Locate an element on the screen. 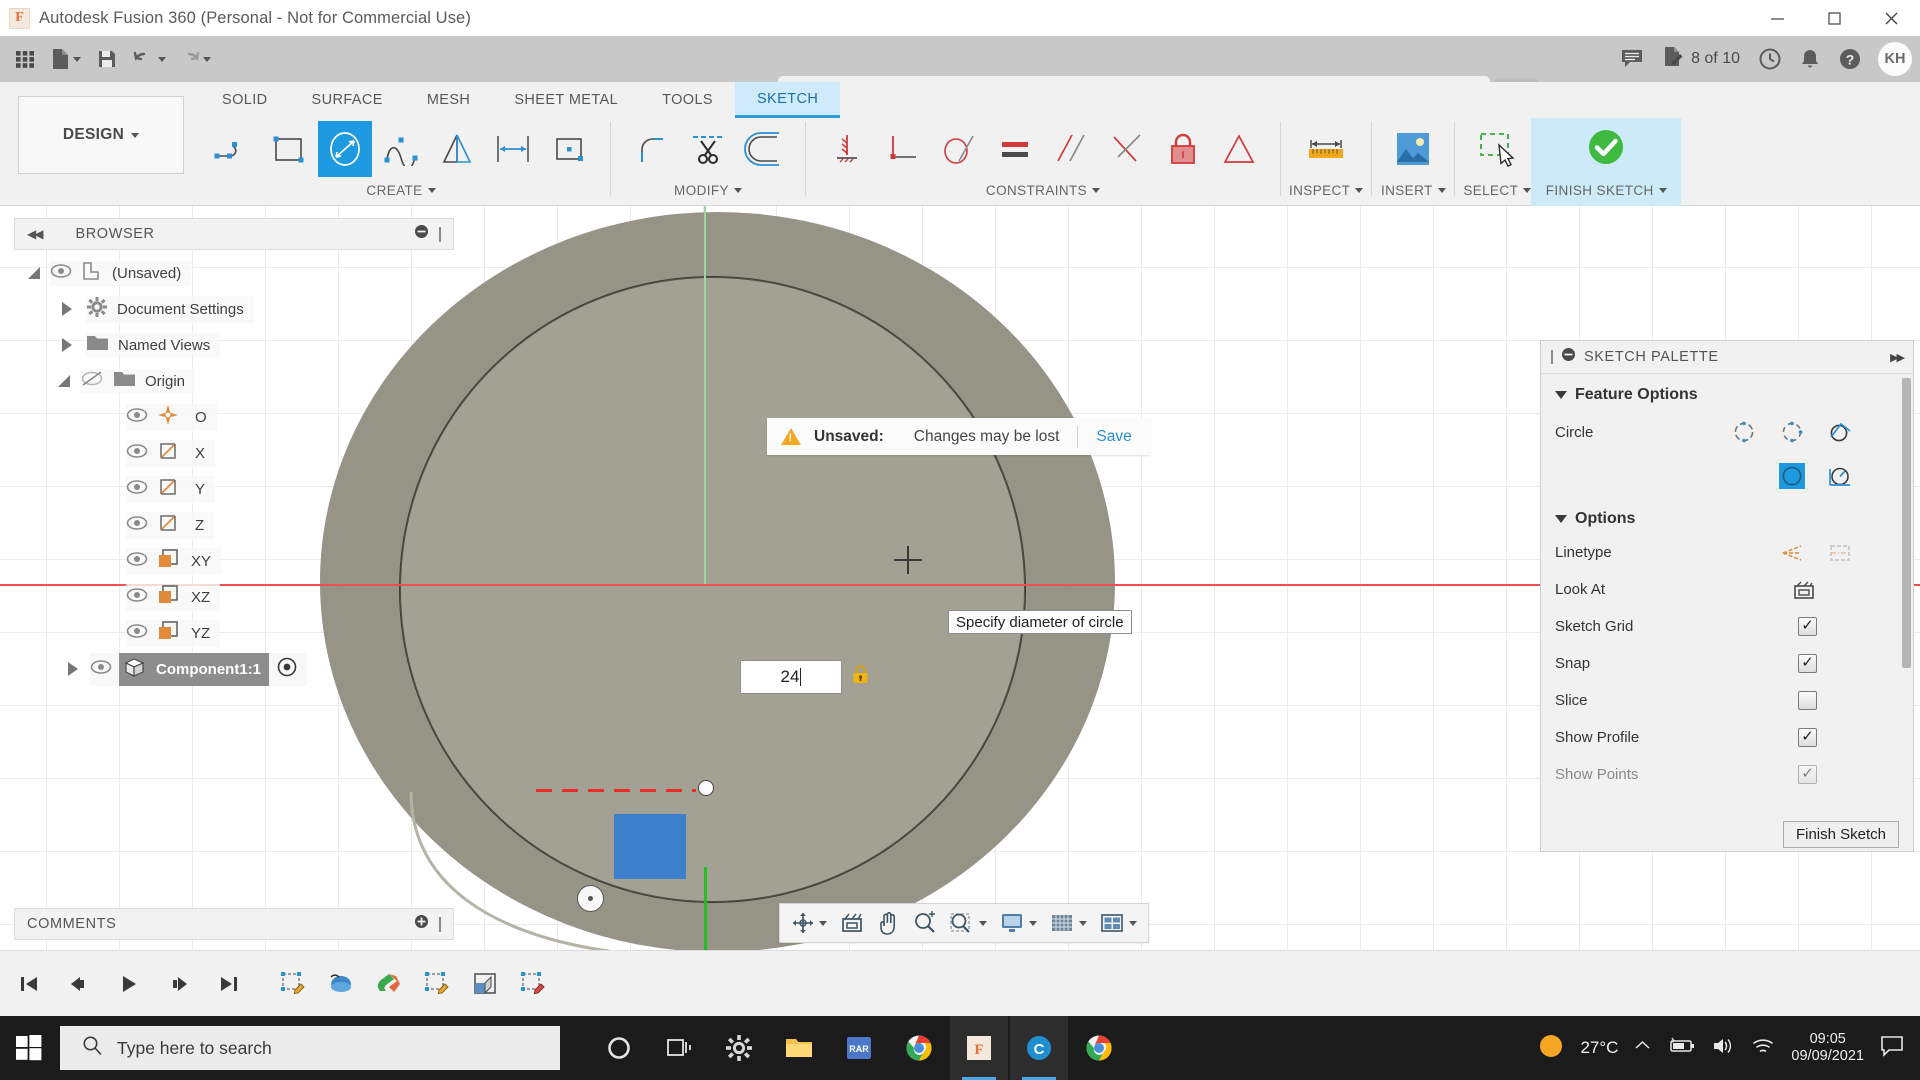 Image resolution: width=1920 pixels, height=1080 pixels. apps-grid-icon is located at coordinates (25, 59).